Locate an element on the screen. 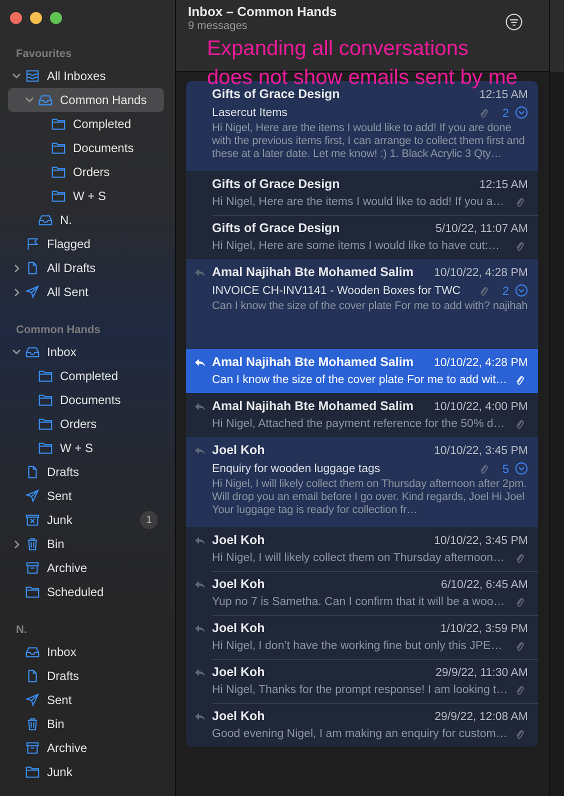 This screenshot has width=564, height=796. close-window-button is located at coordinates (16, 18).